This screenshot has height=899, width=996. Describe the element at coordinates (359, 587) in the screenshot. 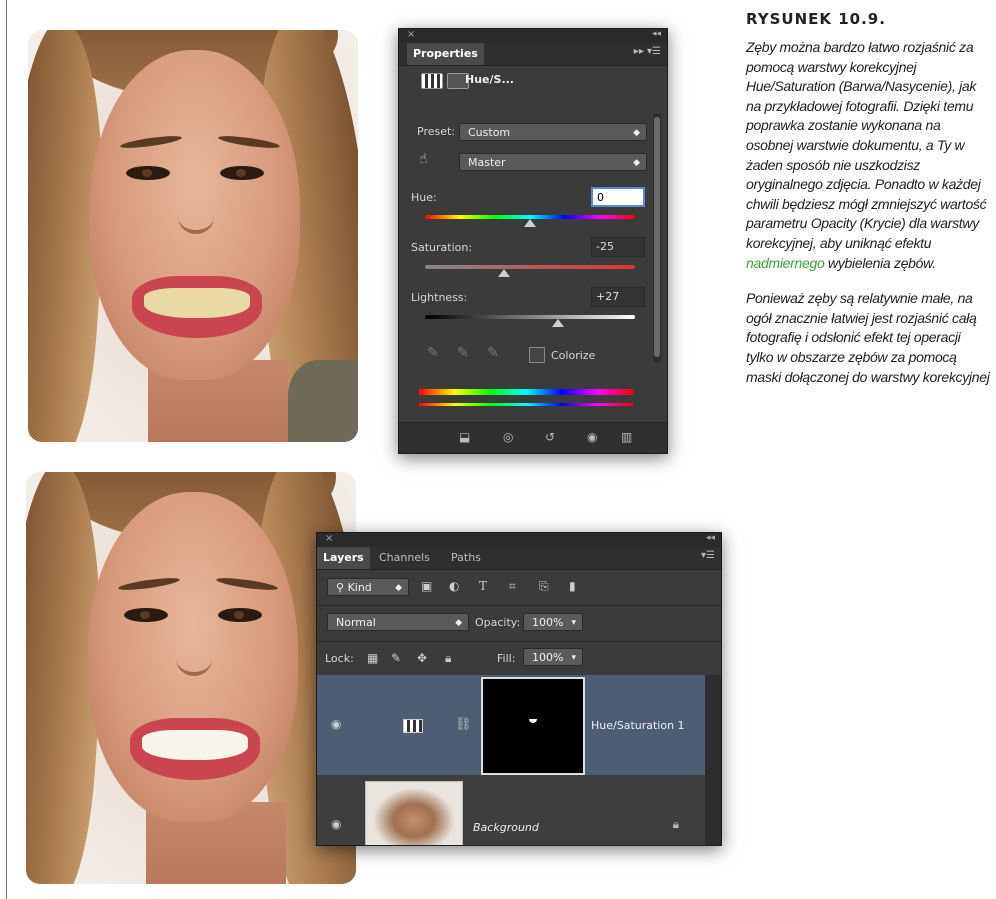

I see `filter-kind-value: Kind` at that location.